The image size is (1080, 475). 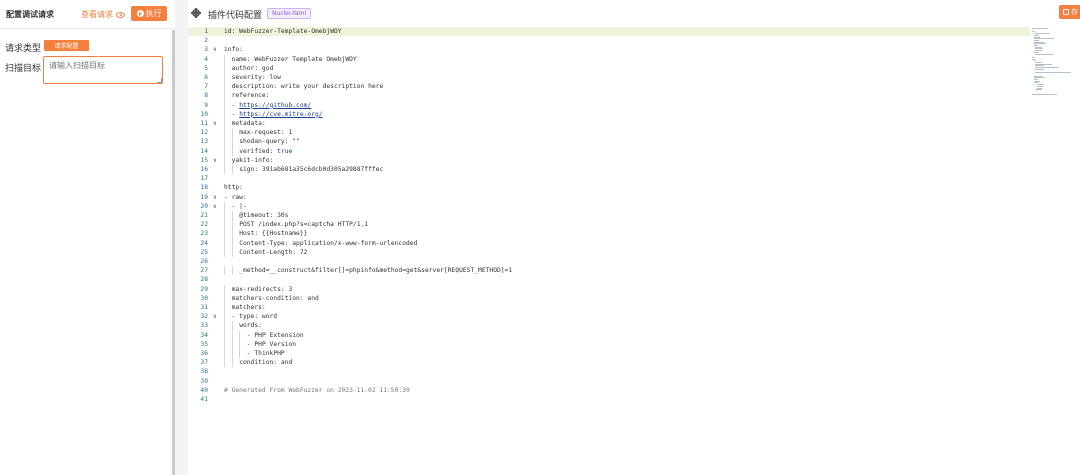 I want to click on code-text: - type: word, so click(x=254, y=317).